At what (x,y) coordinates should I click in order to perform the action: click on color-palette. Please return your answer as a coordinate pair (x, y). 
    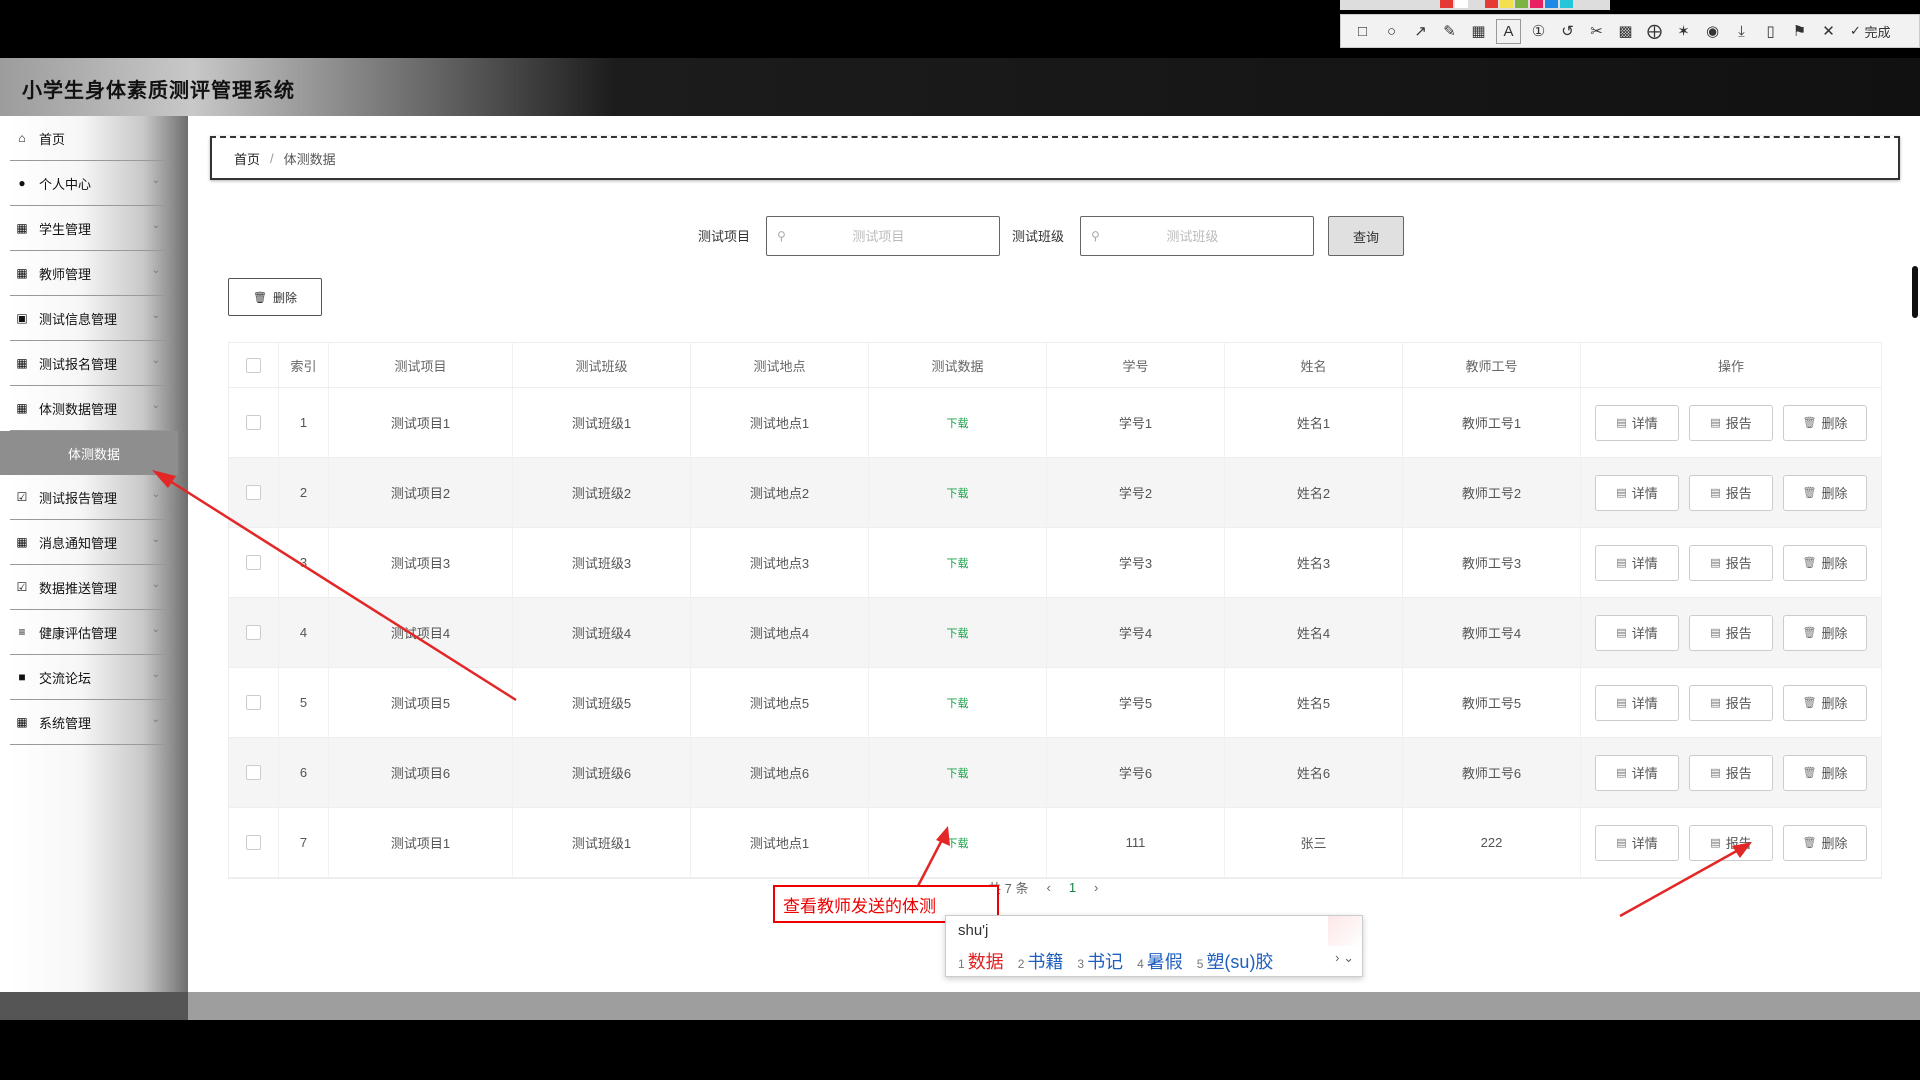
    Looking at the image, I should click on (1475, 5).